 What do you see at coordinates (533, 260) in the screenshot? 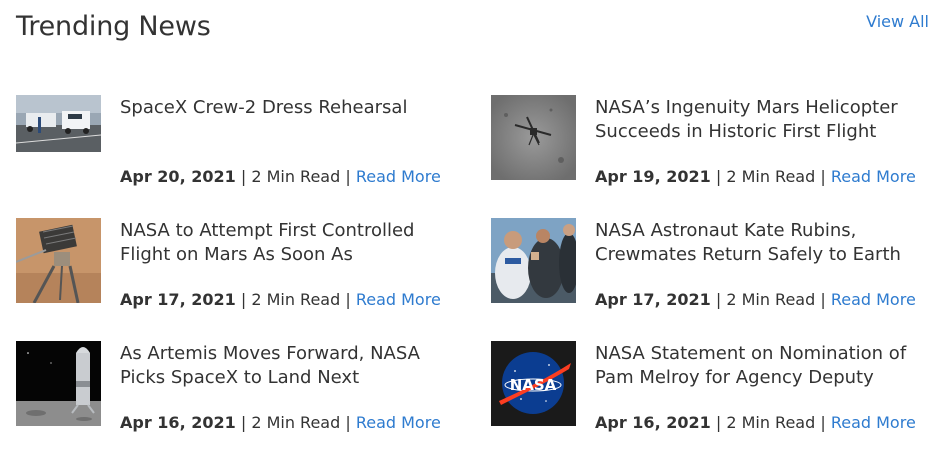
I see `astronaut-landing-photo` at bounding box center [533, 260].